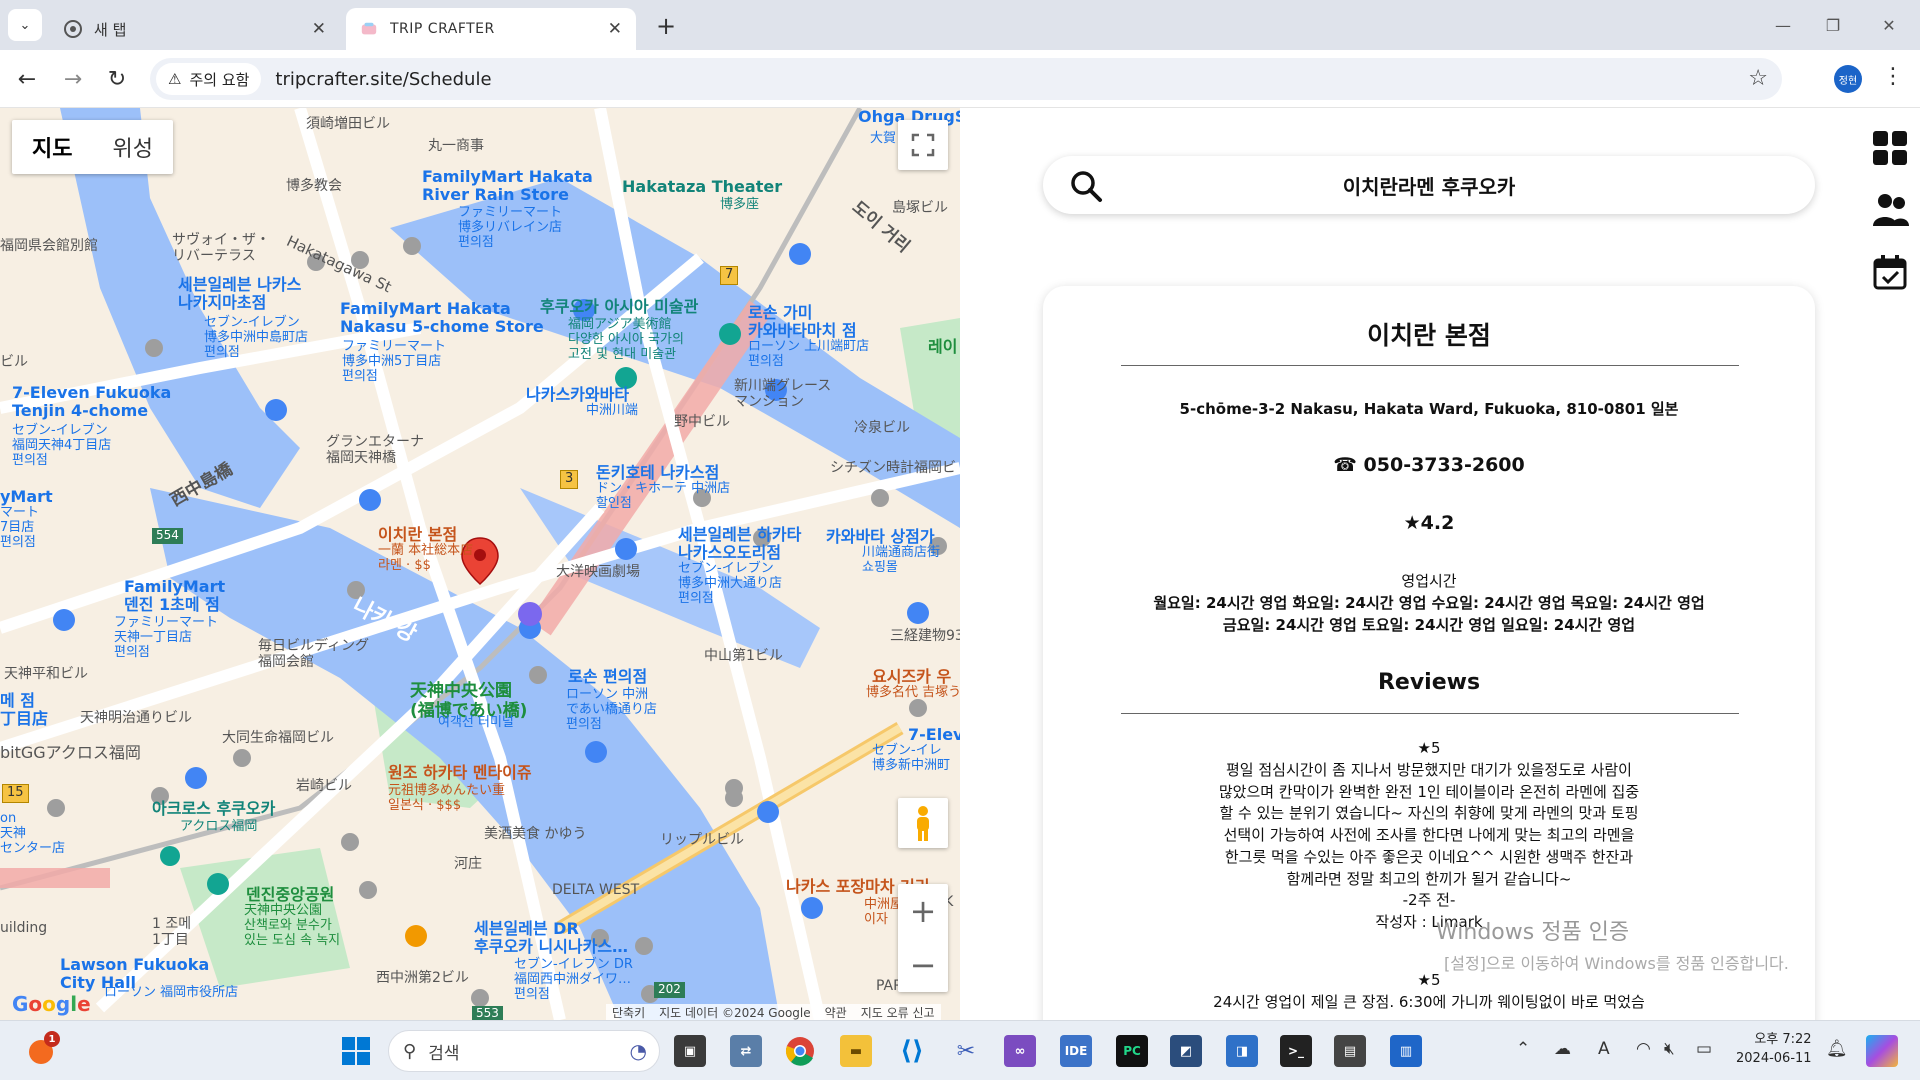 The image size is (1920, 1080). Describe the element at coordinates (171, 992) in the screenshot. I see `map-label: ローソン 福岡市役所店` at that location.